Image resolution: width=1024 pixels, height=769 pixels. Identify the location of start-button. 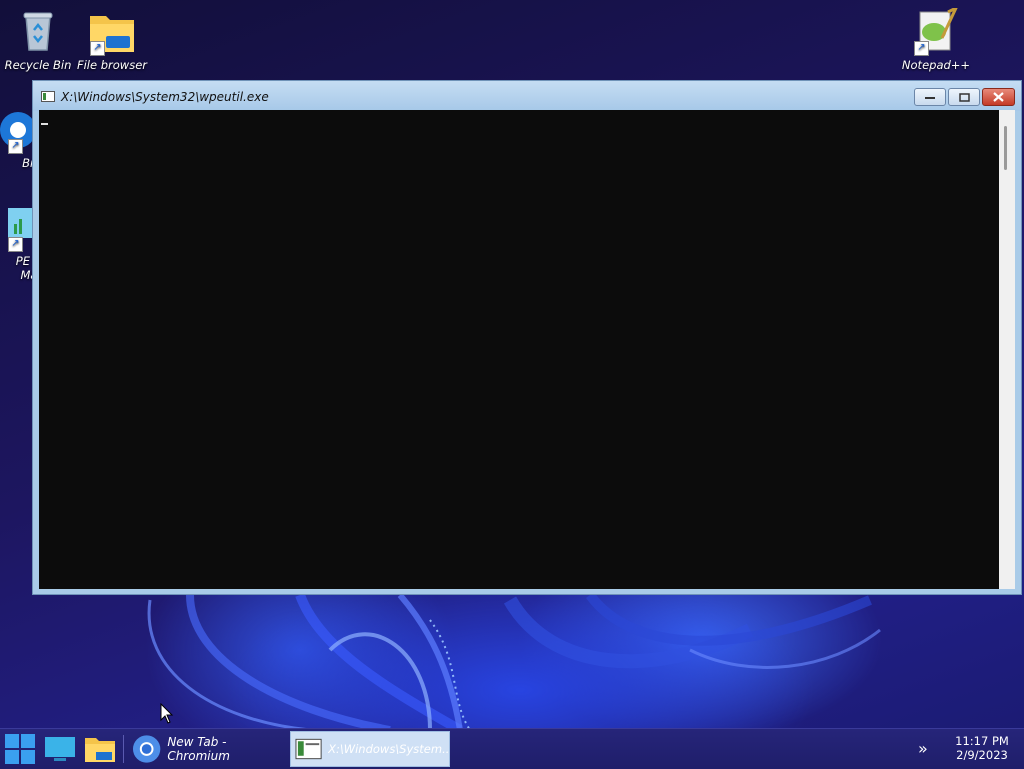
(20, 749).